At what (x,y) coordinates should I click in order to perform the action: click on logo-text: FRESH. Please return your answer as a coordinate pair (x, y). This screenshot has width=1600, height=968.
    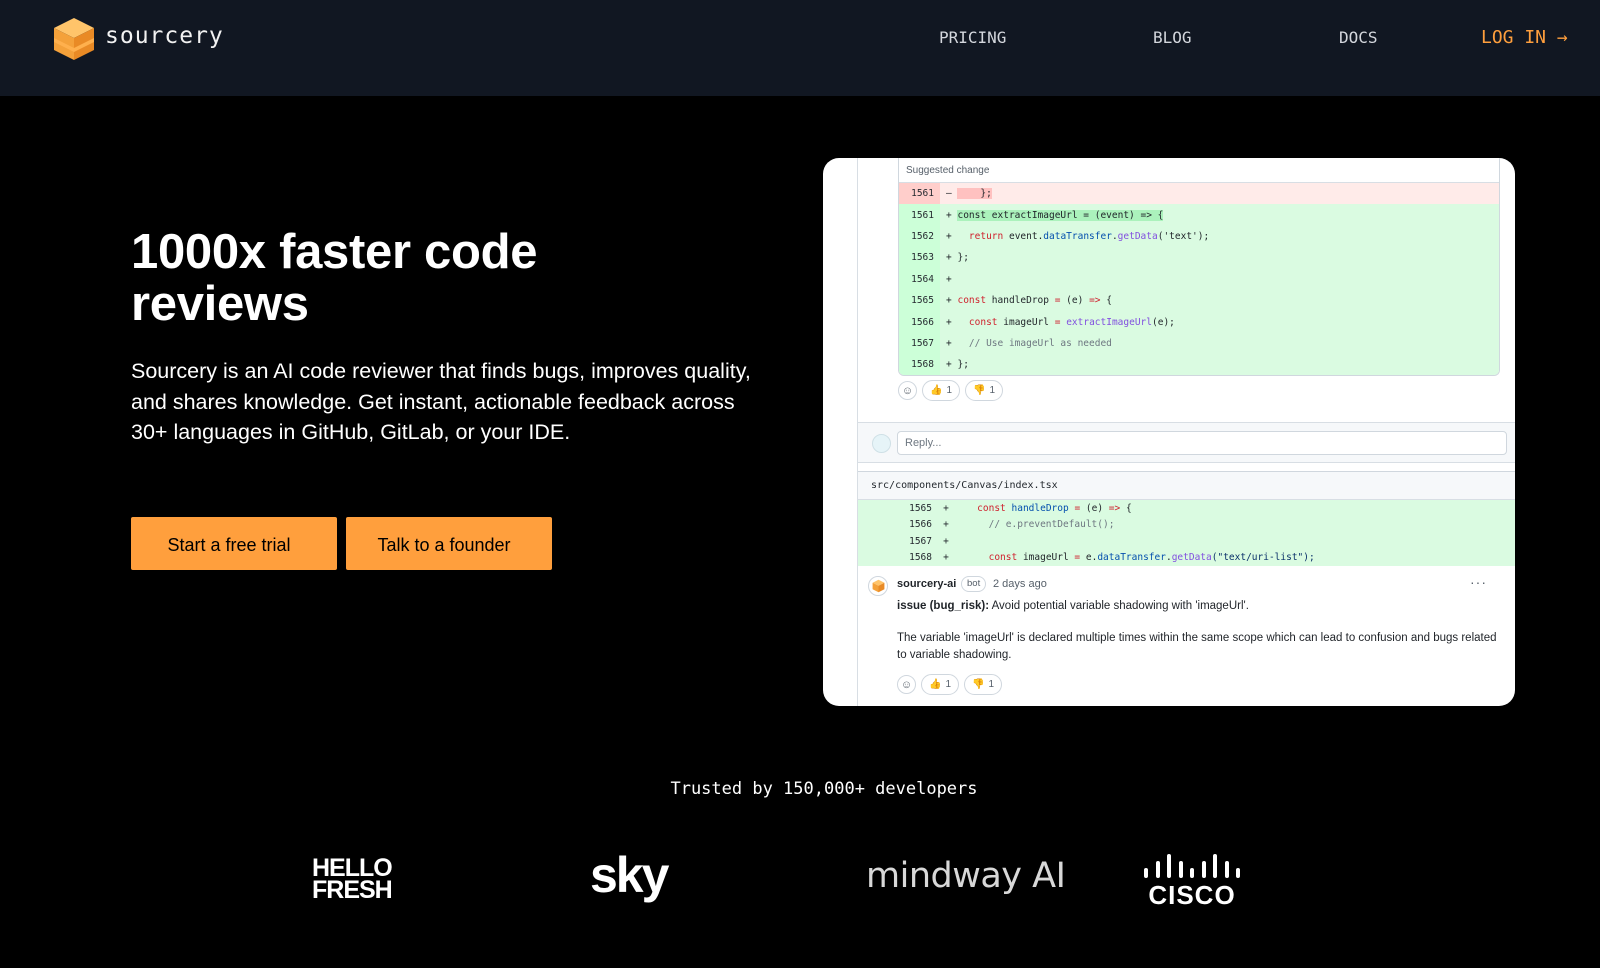
    Looking at the image, I should click on (352, 890).